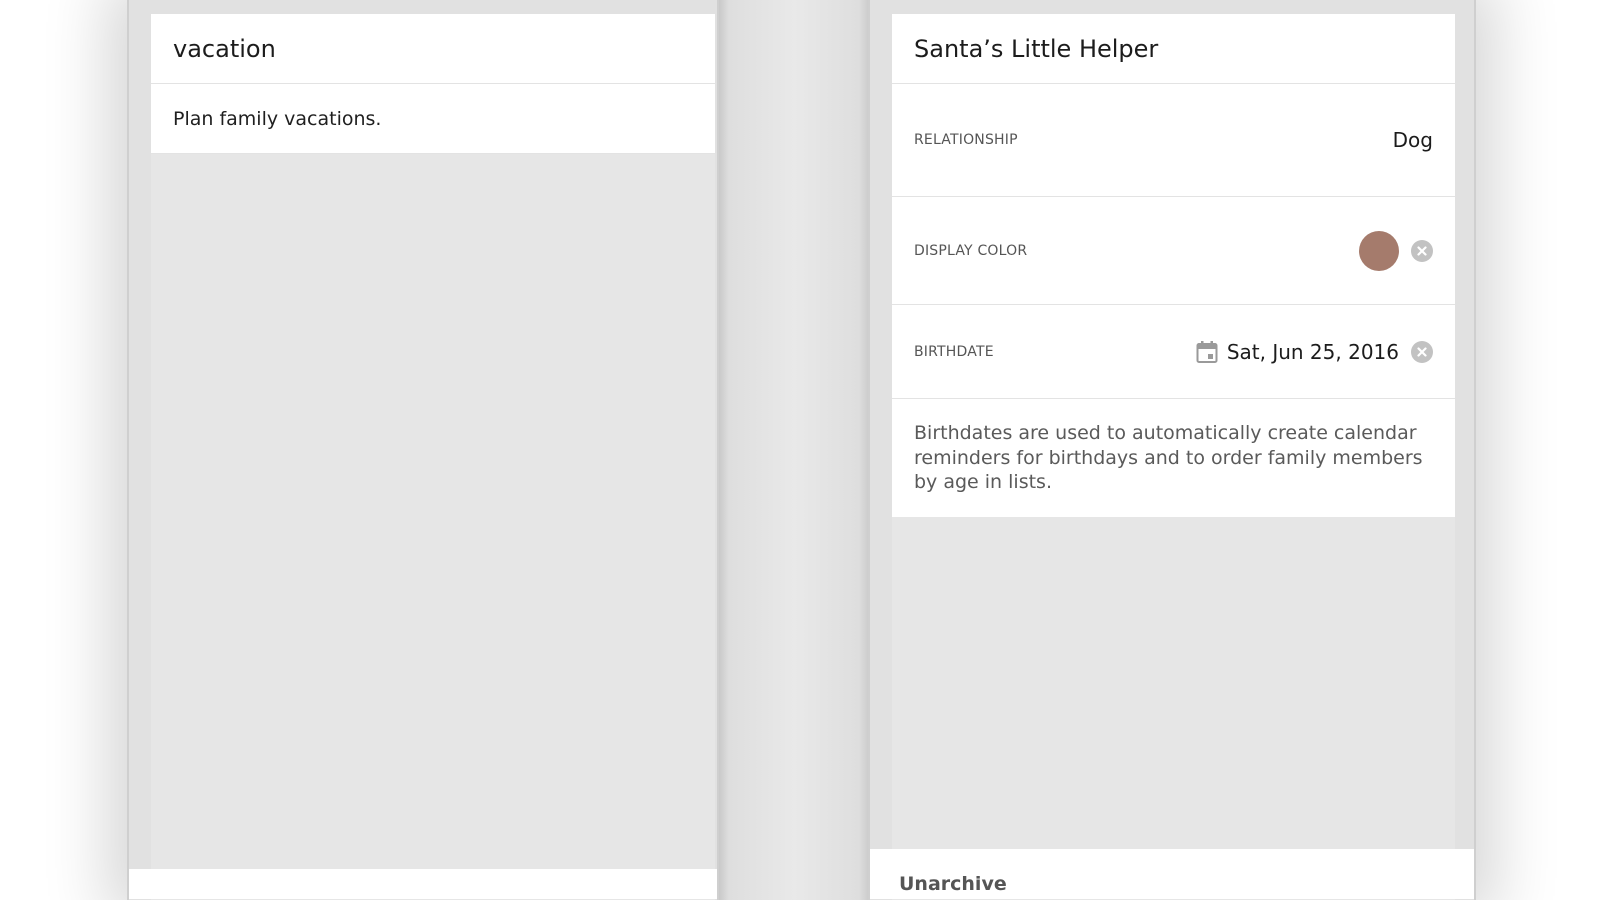 This screenshot has width=1600, height=900. What do you see at coordinates (794, 450) in the screenshot?
I see `panel-gap` at bounding box center [794, 450].